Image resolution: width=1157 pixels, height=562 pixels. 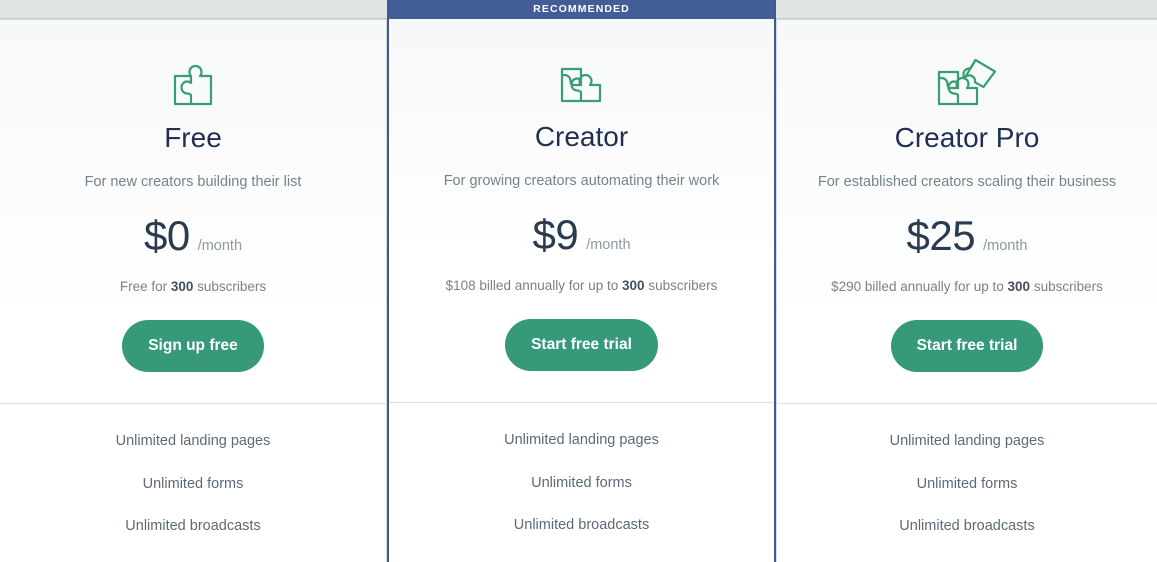 I want to click on plan-price-note: Free for 300 subscribers, so click(x=193, y=286).